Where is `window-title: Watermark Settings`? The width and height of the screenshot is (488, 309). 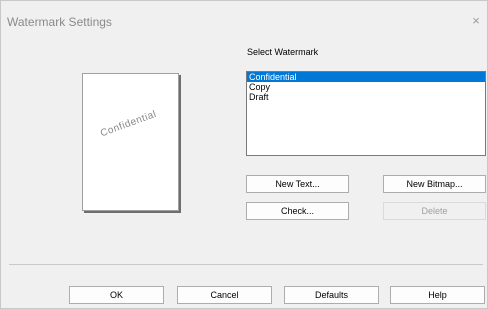
window-title: Watermark Settings is located at coordinates (59, 22).